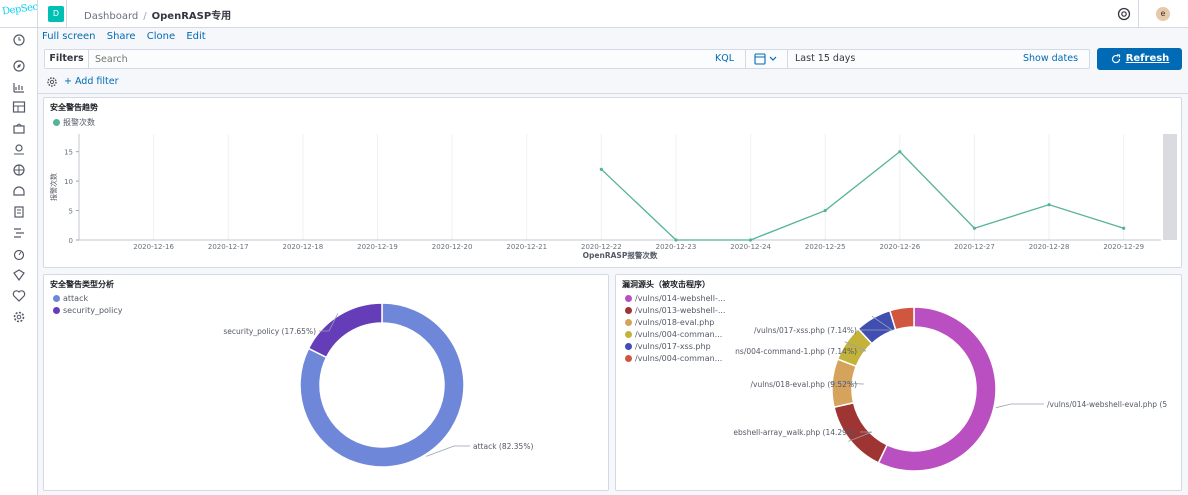 This screenshot has width=1188, height=495. What do you see at coordinates (153, 247) in the screenshot?
I see `x-tick-label: 2020-12-16` at bounding box center [153, 247].